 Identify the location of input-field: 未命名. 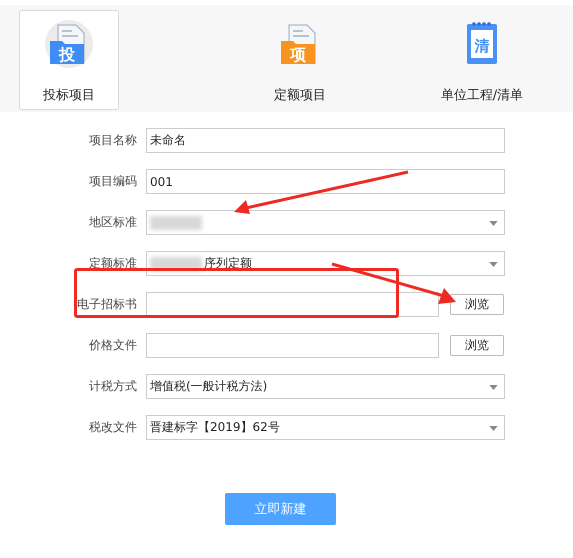
(325, 140).